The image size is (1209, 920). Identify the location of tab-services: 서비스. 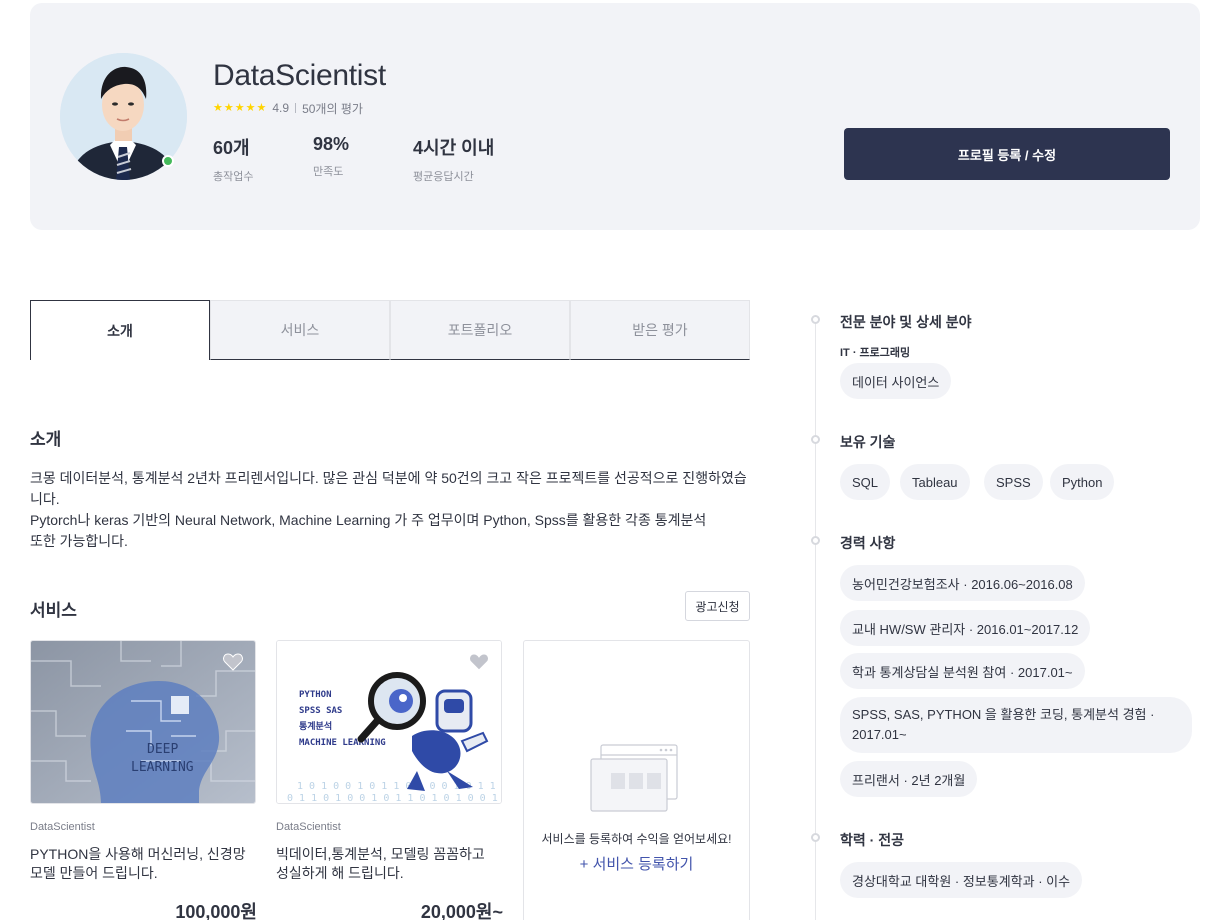
(300, 330).